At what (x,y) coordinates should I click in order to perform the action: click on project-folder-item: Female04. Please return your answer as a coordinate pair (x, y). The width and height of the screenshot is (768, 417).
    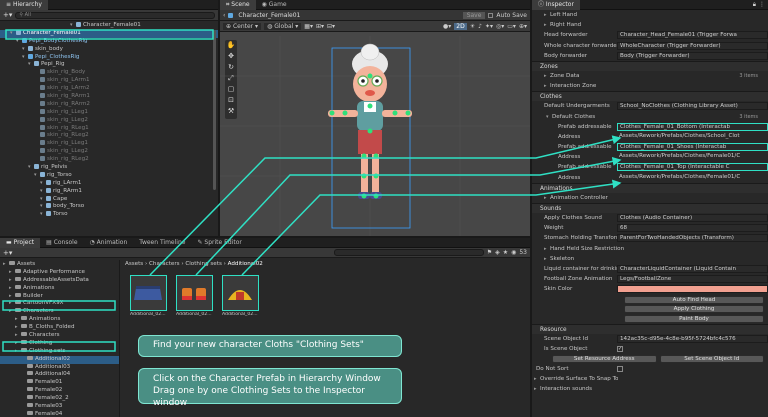
    Looking at the image, I should click on (59, 413).